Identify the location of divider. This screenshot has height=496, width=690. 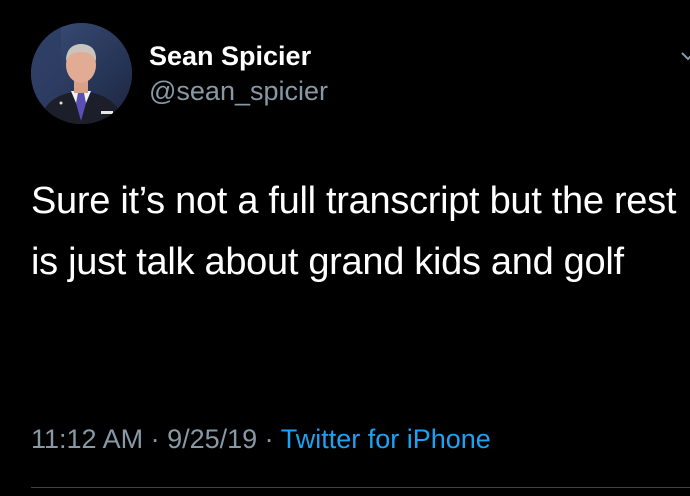
(360, 487).